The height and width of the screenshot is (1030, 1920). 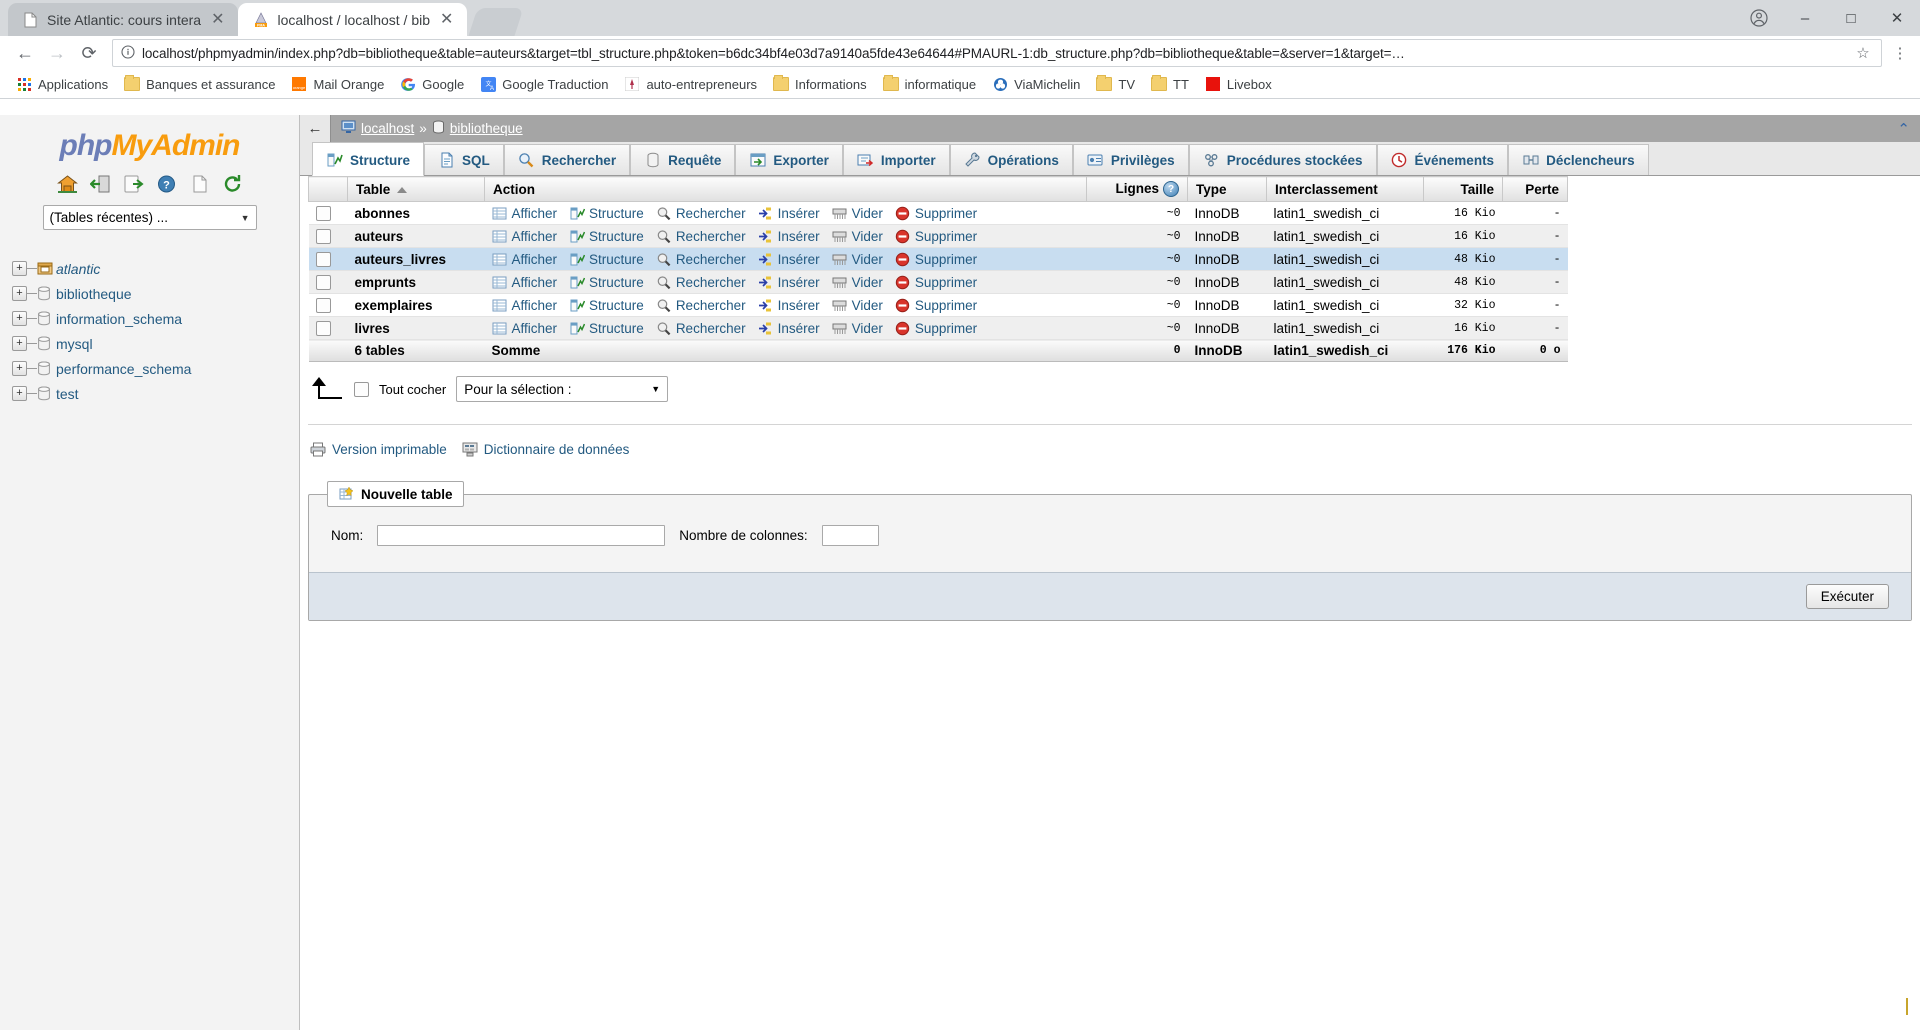 What do you see at coordinates (1463, 189) in the screenshot?
I see `header-taille: Taille` at bounding box center [1463, 189].